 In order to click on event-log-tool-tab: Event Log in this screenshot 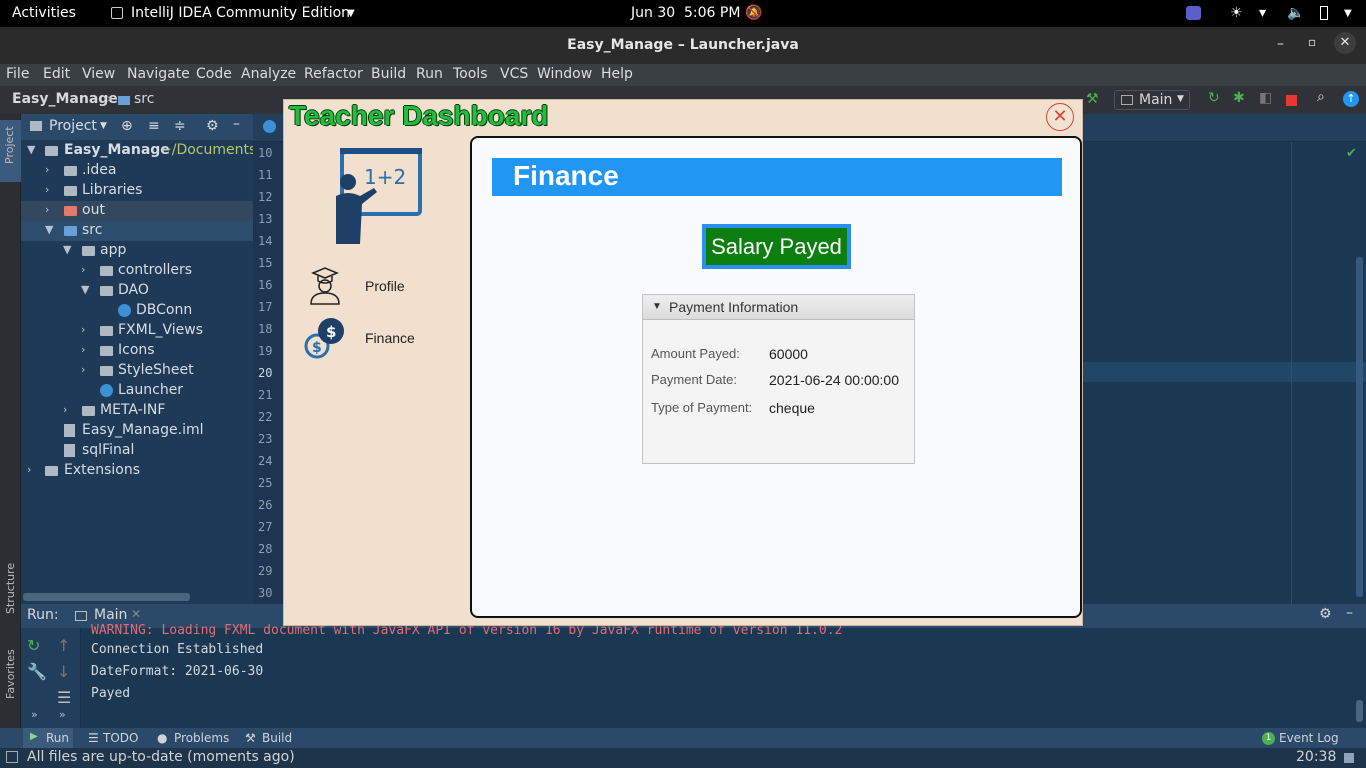, I will do `click(1309, 738)`.